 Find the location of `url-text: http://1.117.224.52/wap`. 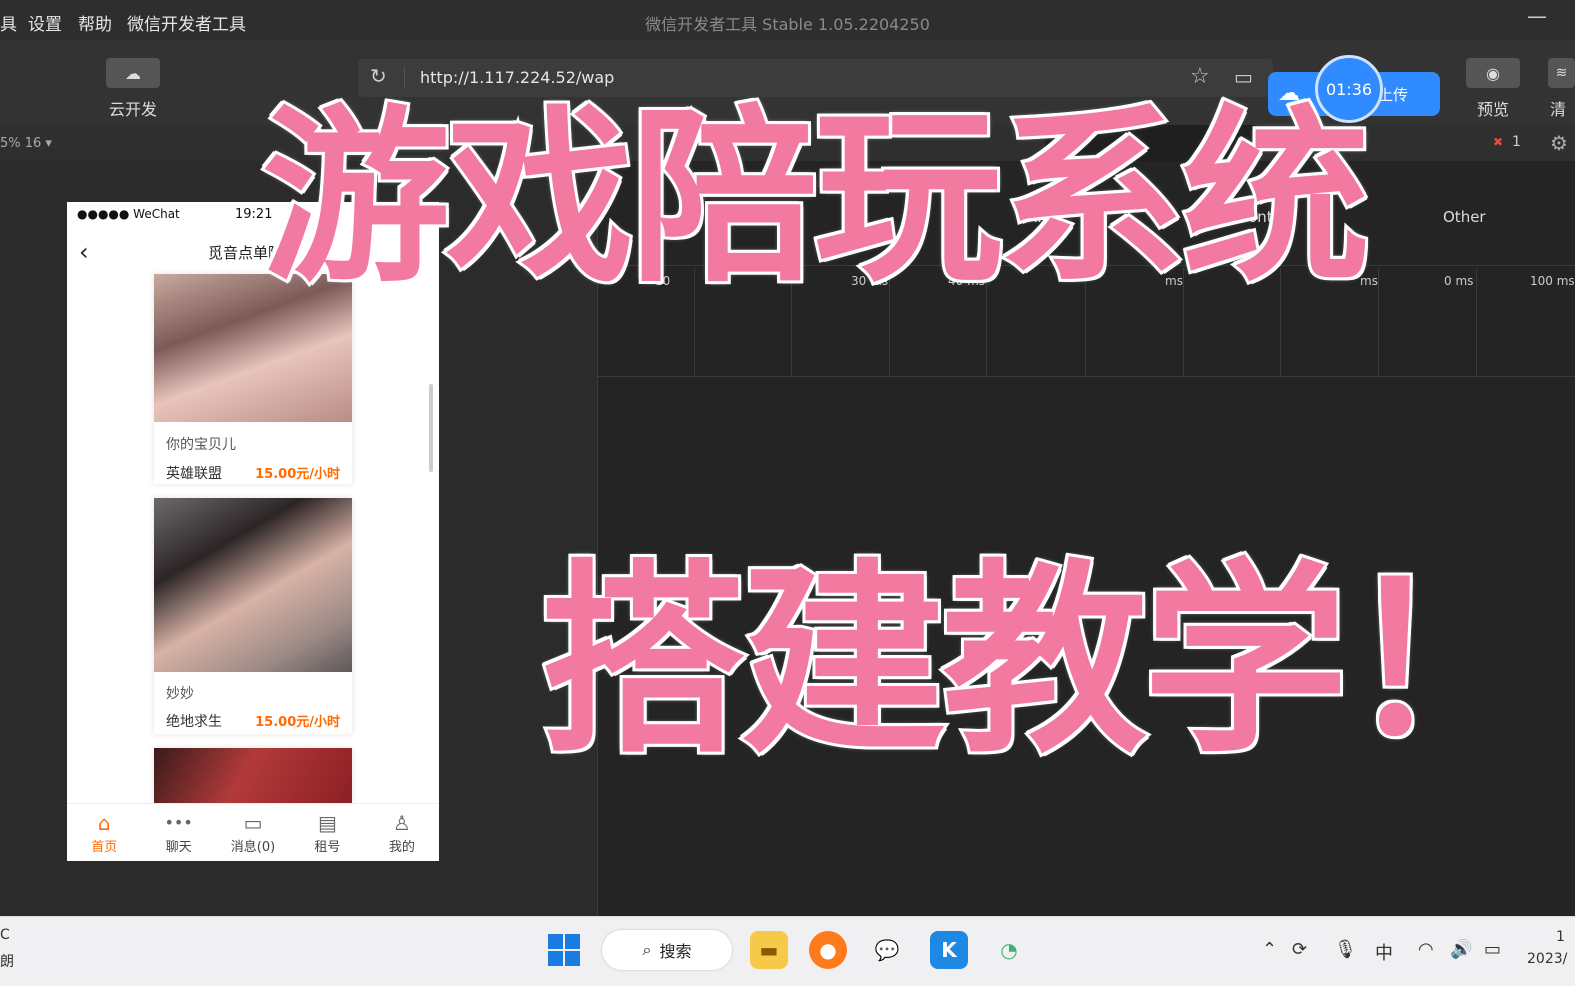

url-text: http://1.117.224.52/wap is located at coordinates (517, 77).